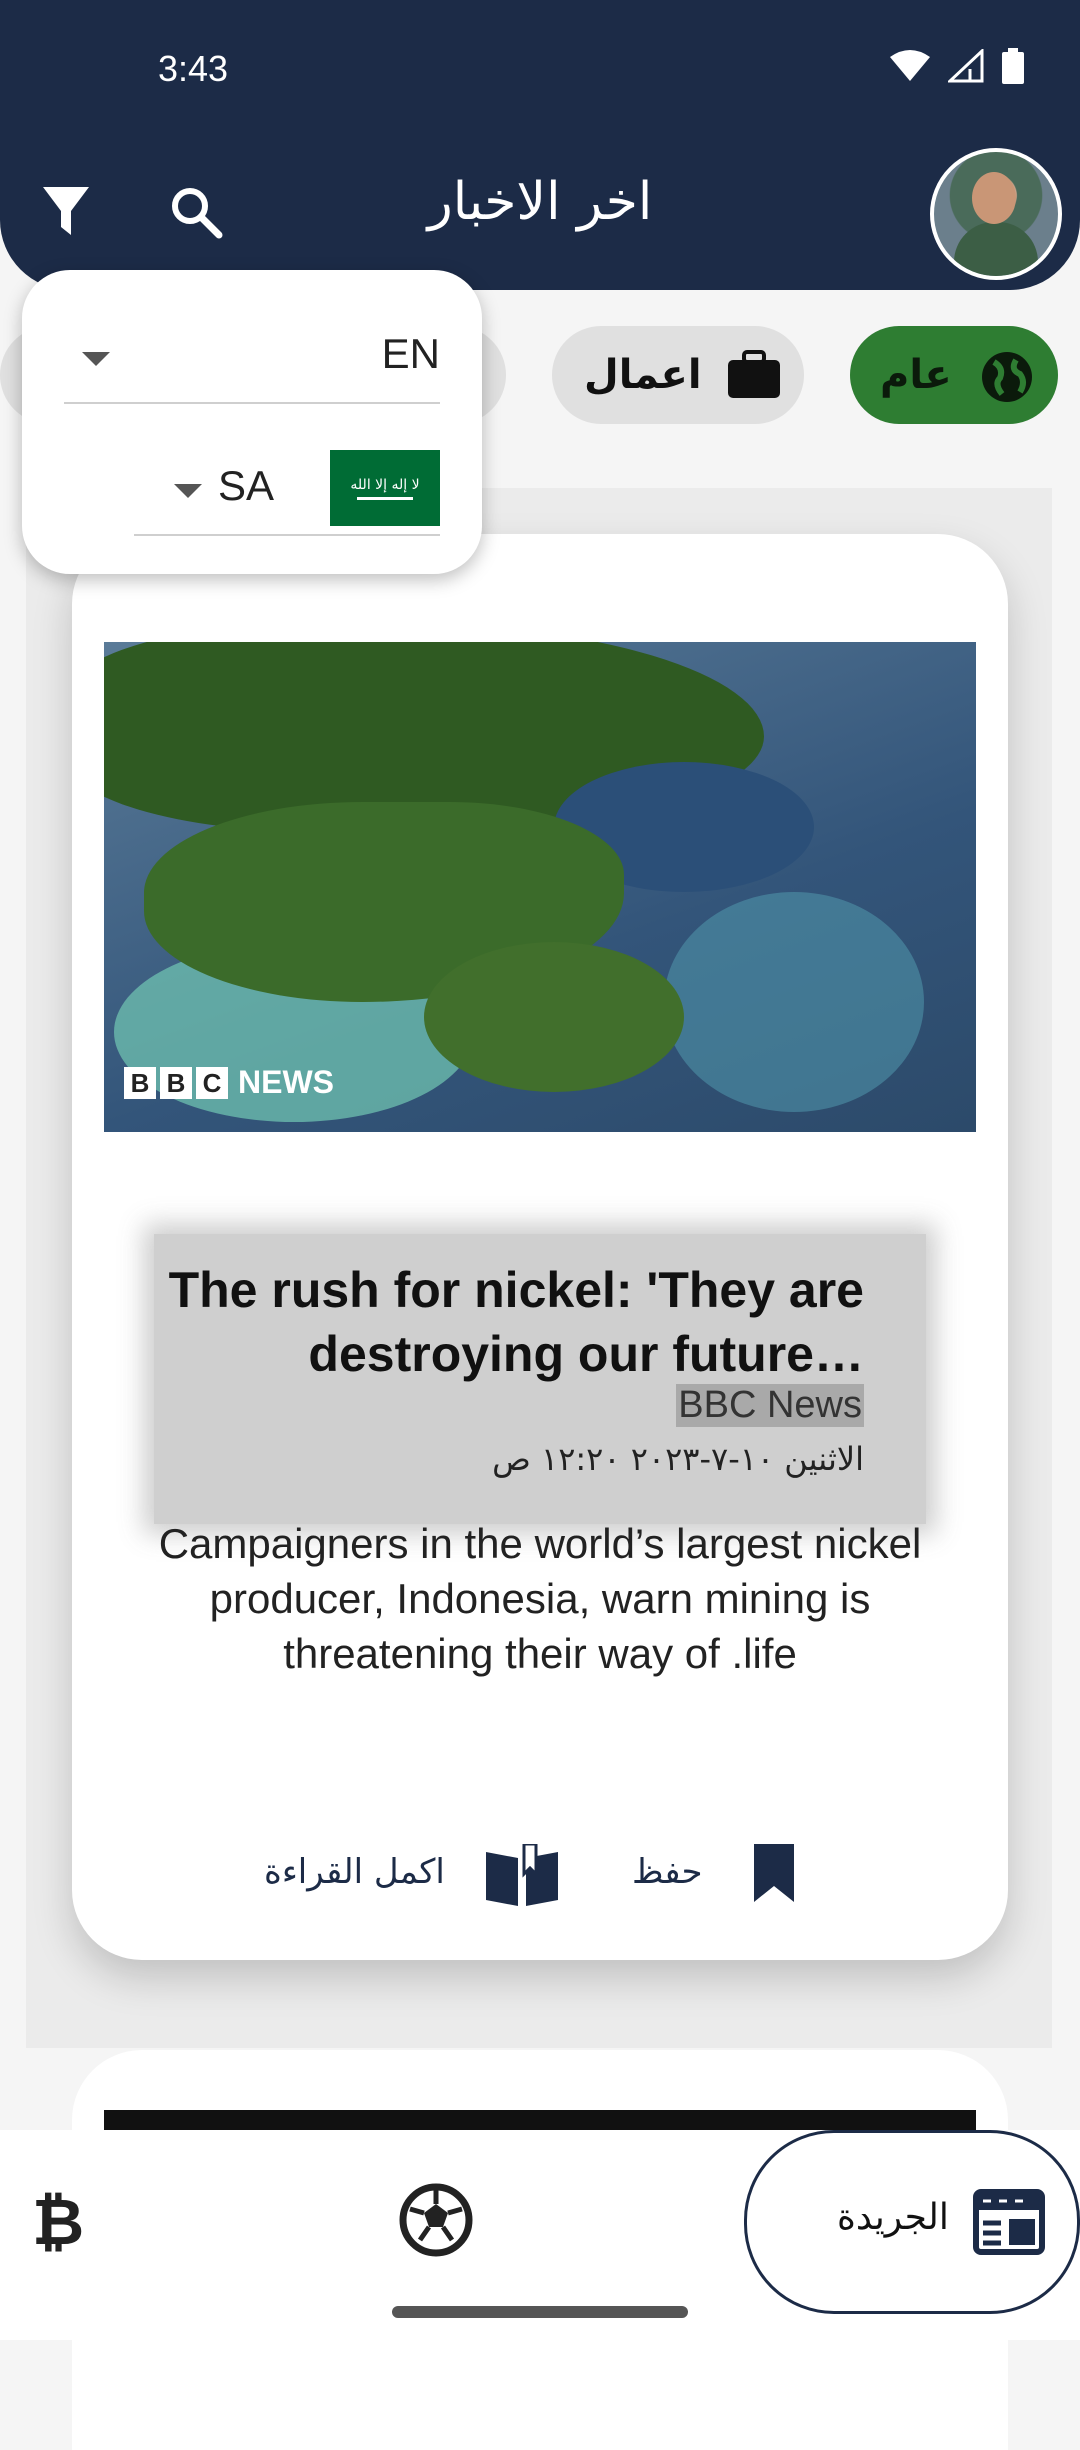 The width and height of the screenshot is (1080, 2450). What do you see at coordinates (410, 353) in the screenshot?
I see `language-value: EN` at bounding box center [410, 353].